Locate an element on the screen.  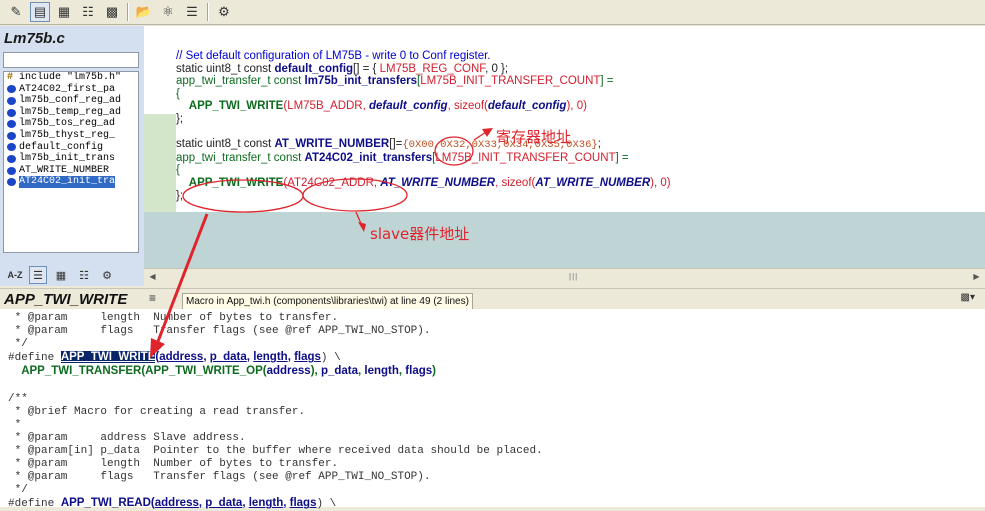
open-folder-icon: 📂 is located at coordinates (144, 12).